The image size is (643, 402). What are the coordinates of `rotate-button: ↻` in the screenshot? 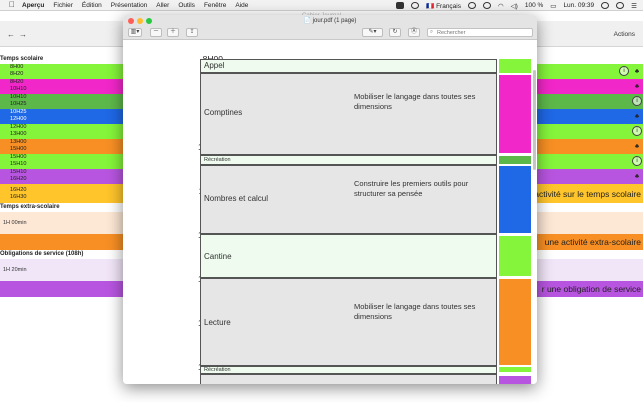 It's located at (395, 32).